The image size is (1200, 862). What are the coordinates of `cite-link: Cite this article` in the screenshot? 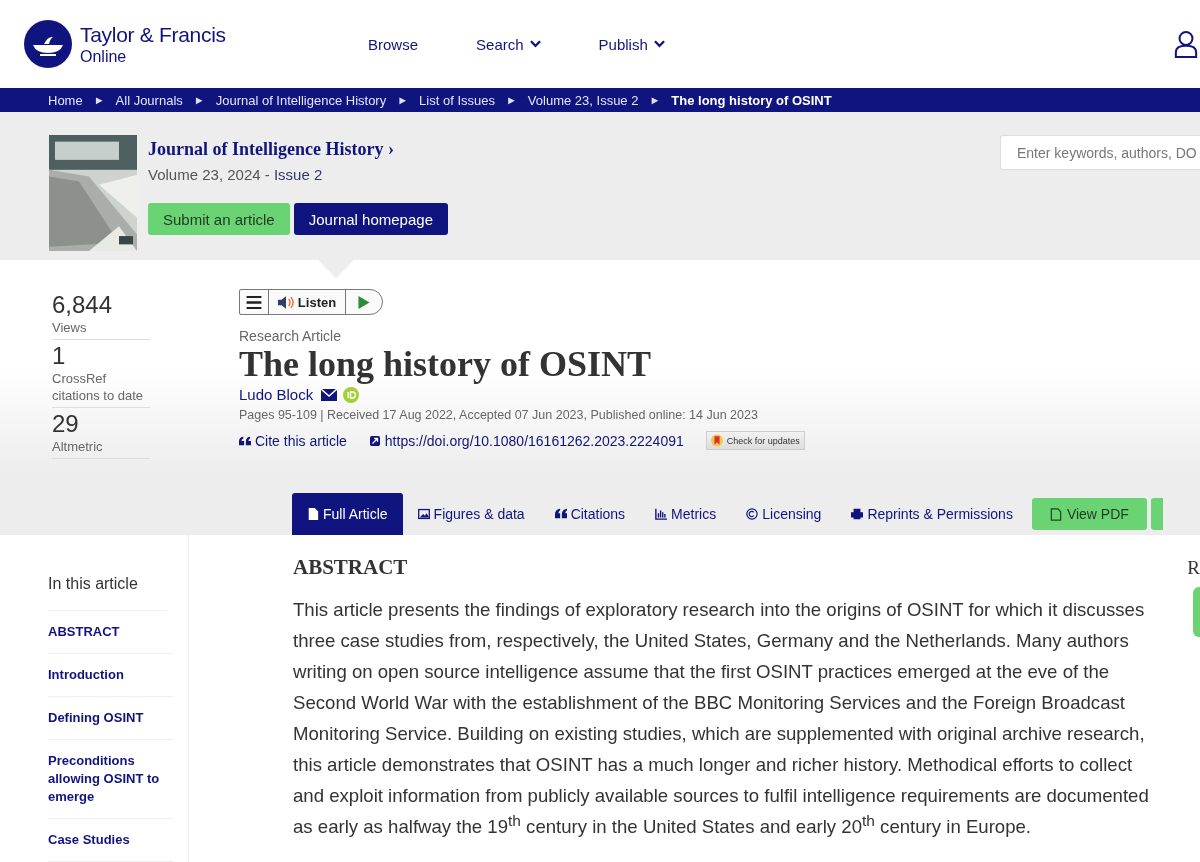 It's located at (293, 440).